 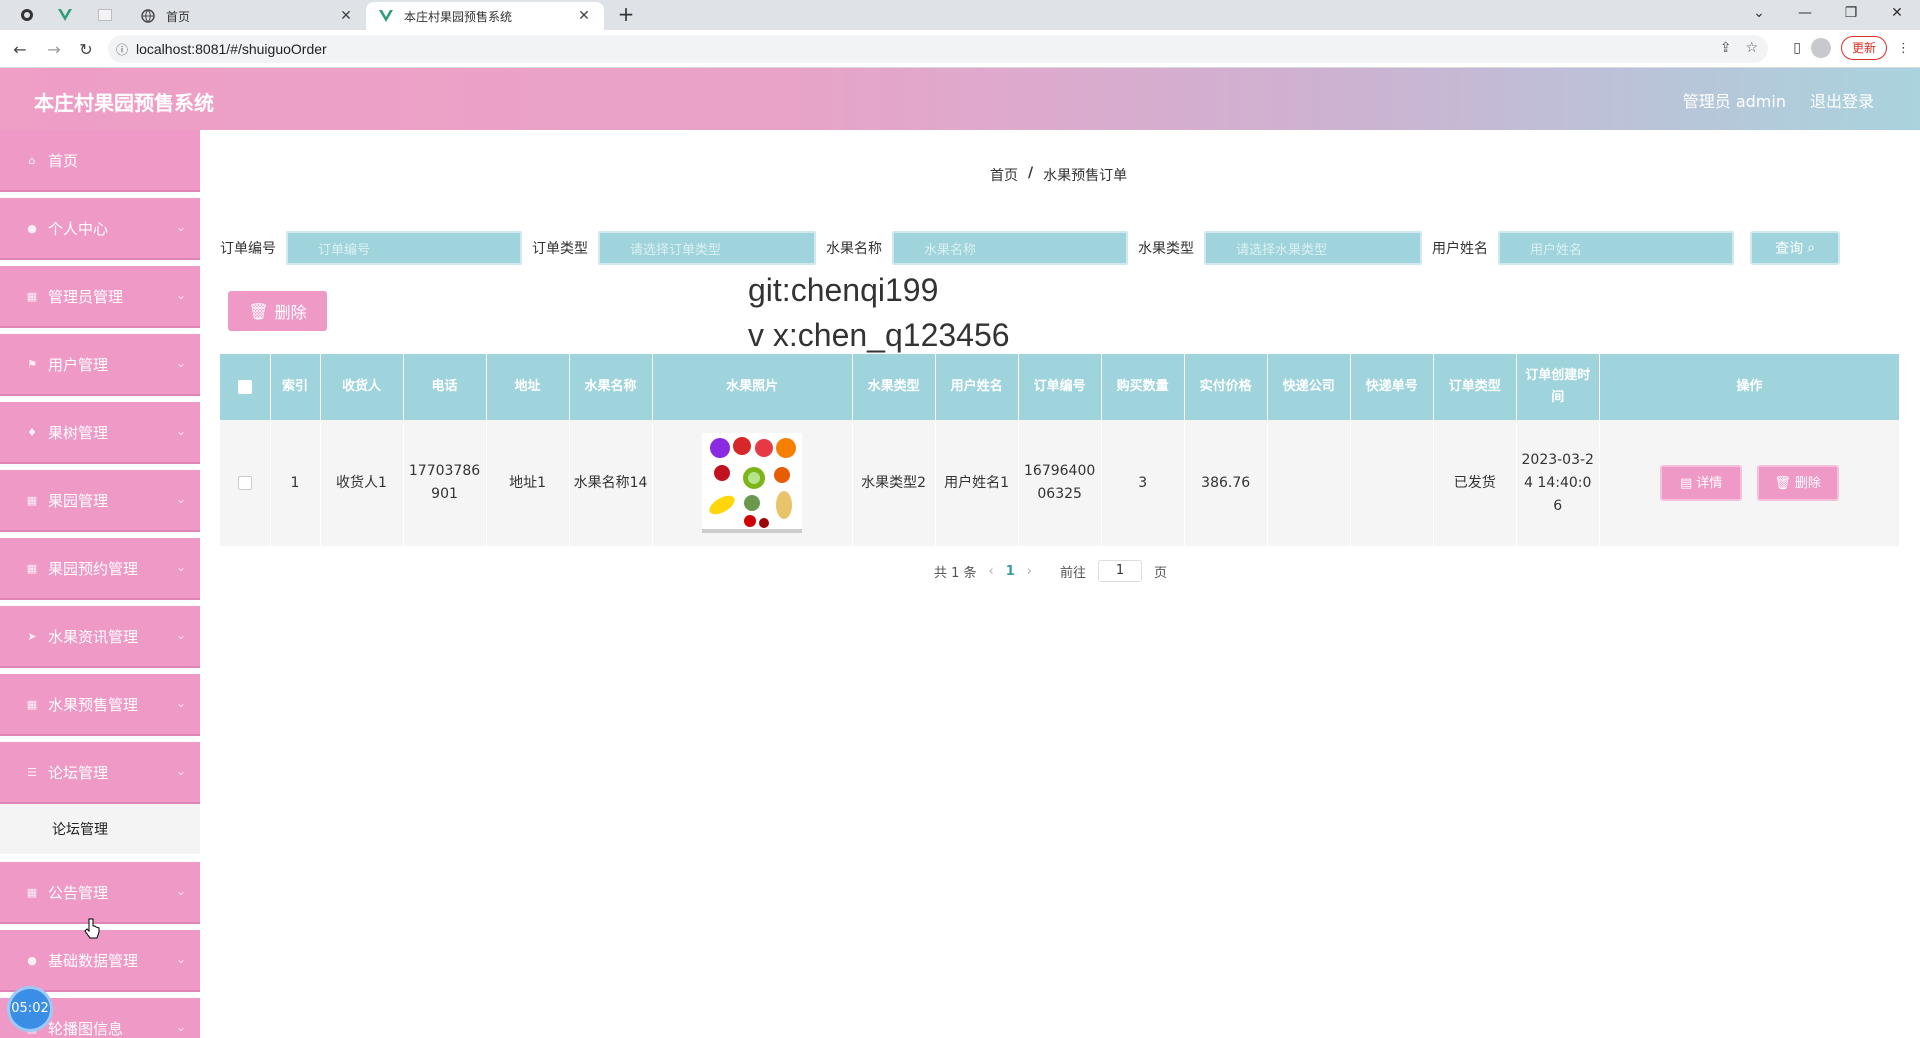 What do you see at coordinates (991, 571) in the screenshot?
I see `prev-page-icon: ‹` at bounding box center [991, 571].